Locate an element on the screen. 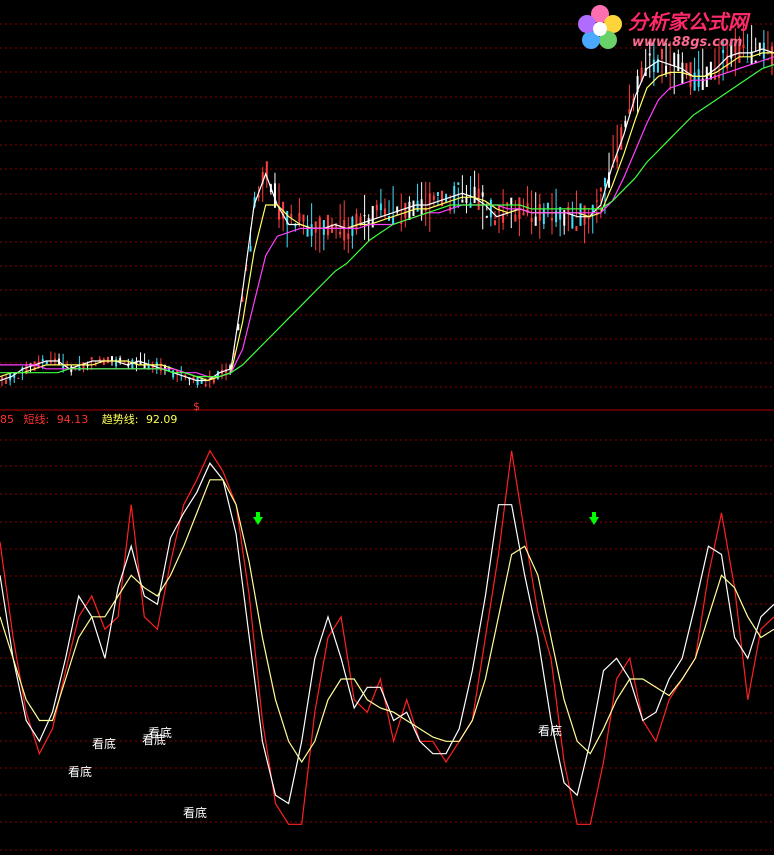  indicator-prefix: 85 is located at coordinates (7, 419).